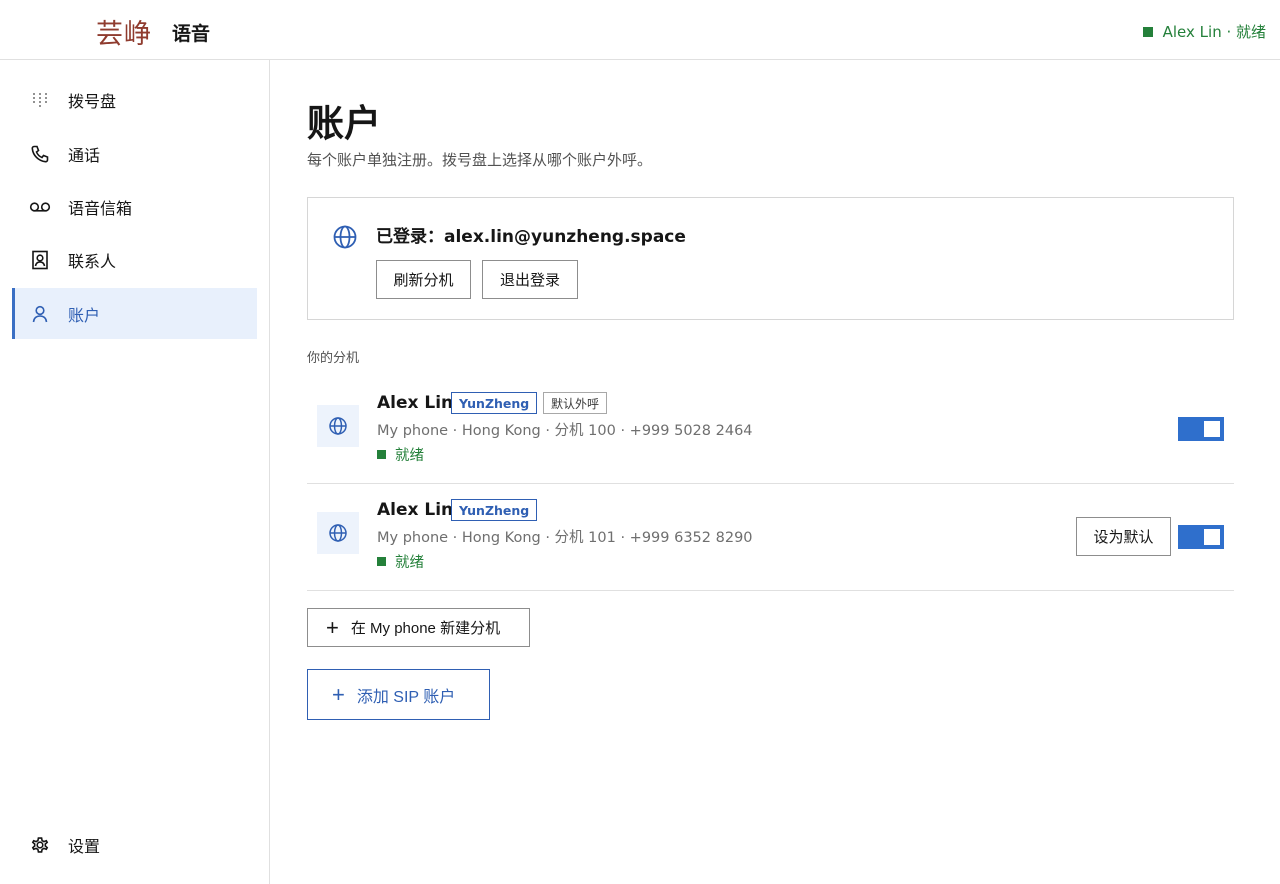 The image size is (1280, 884). Describe the element at coordinates (40, 207) in the screenshot. I see `voicemail-icon` at that location.